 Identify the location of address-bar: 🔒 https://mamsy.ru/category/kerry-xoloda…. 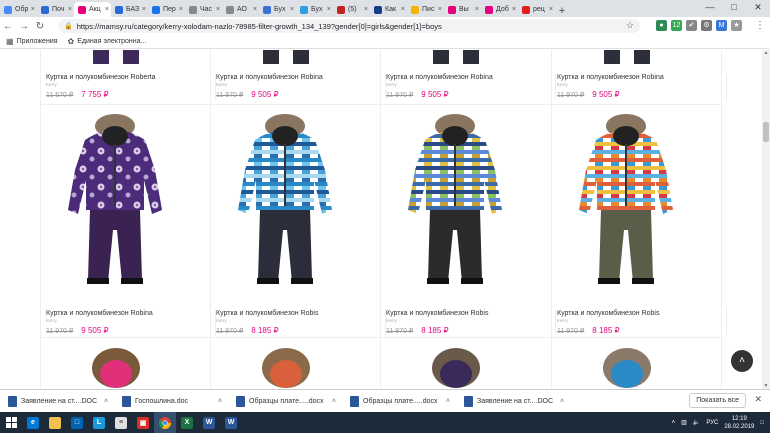
(349, 26).